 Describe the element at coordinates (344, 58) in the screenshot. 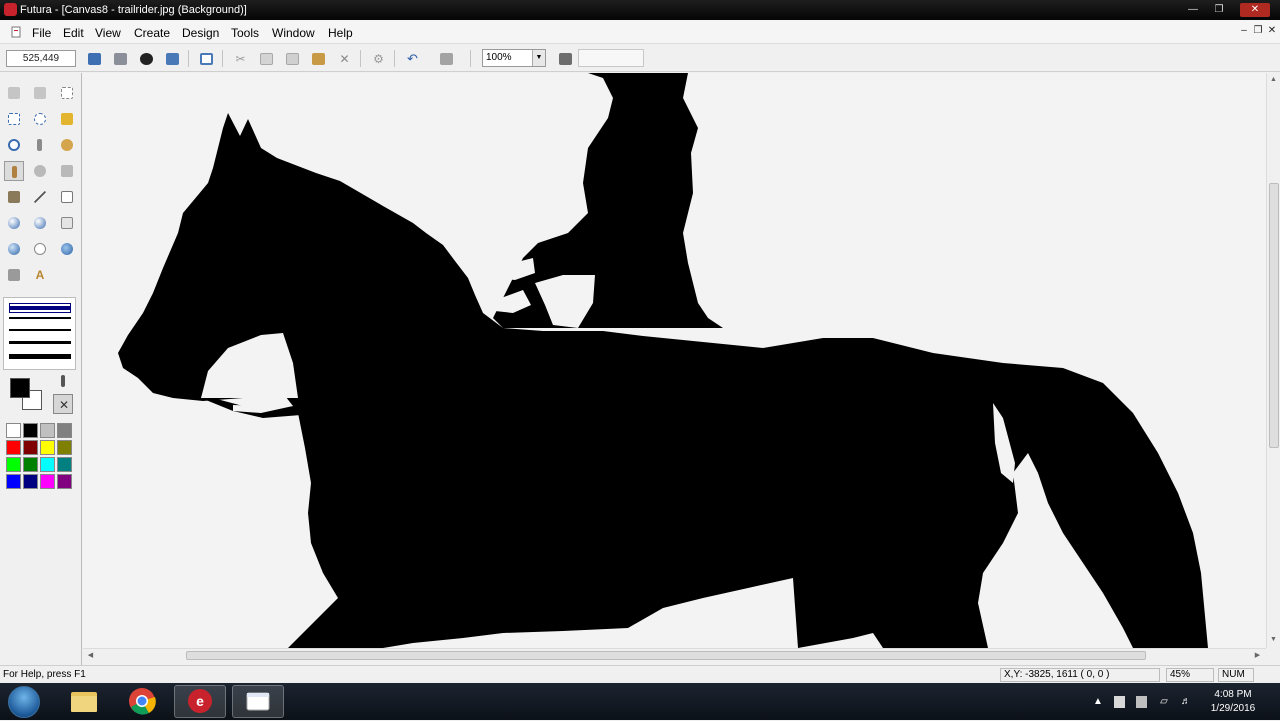

I see `delete-icon: ✕` at that location.